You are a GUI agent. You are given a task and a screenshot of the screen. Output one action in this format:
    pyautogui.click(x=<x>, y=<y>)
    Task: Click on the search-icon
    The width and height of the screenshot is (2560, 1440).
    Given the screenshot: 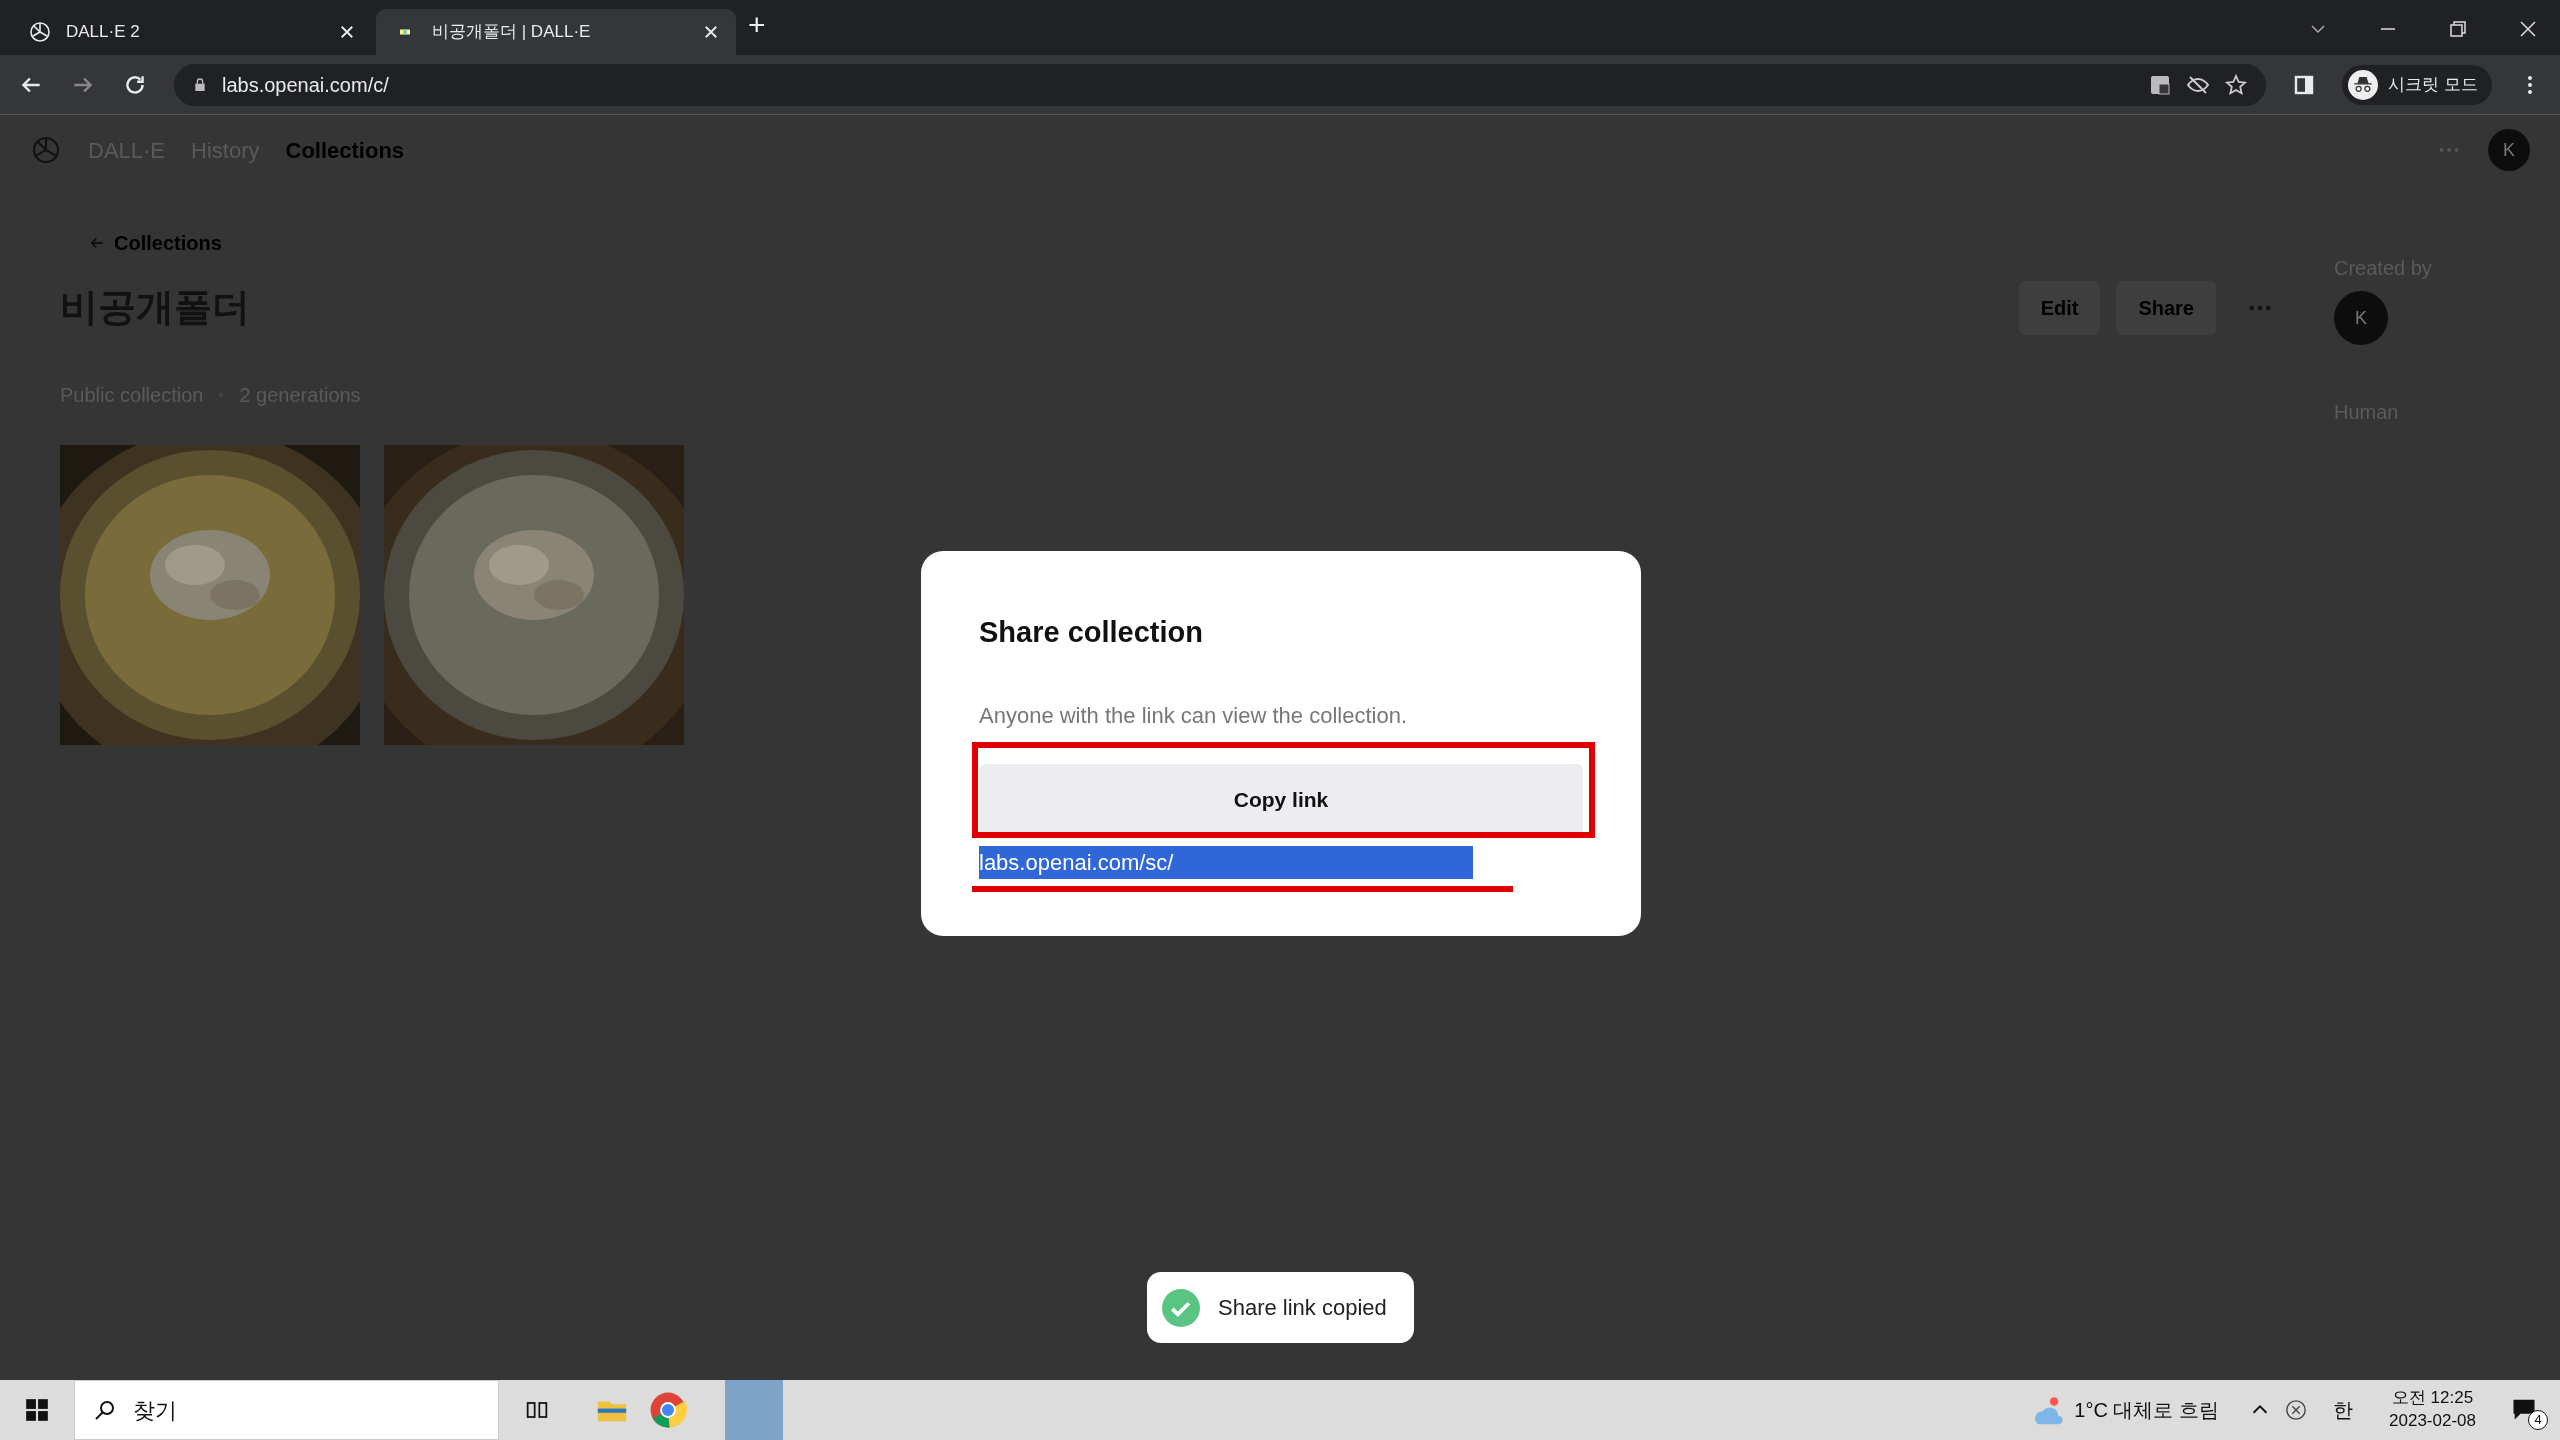 What is the action you would take?
    pyautogui.click(x=105, y=1410)
    